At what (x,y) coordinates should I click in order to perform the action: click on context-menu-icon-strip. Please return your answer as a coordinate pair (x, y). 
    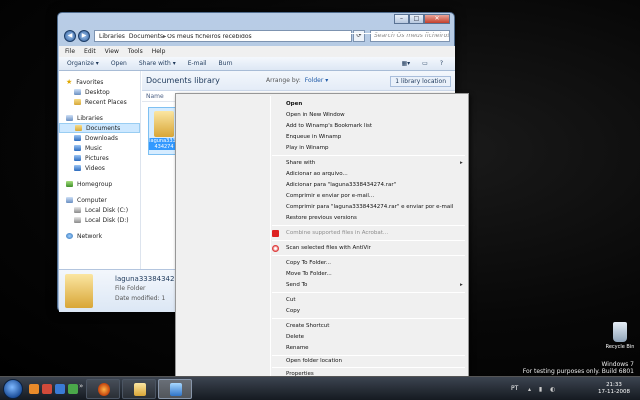
    Looking at the image, I should click on (270, 236).